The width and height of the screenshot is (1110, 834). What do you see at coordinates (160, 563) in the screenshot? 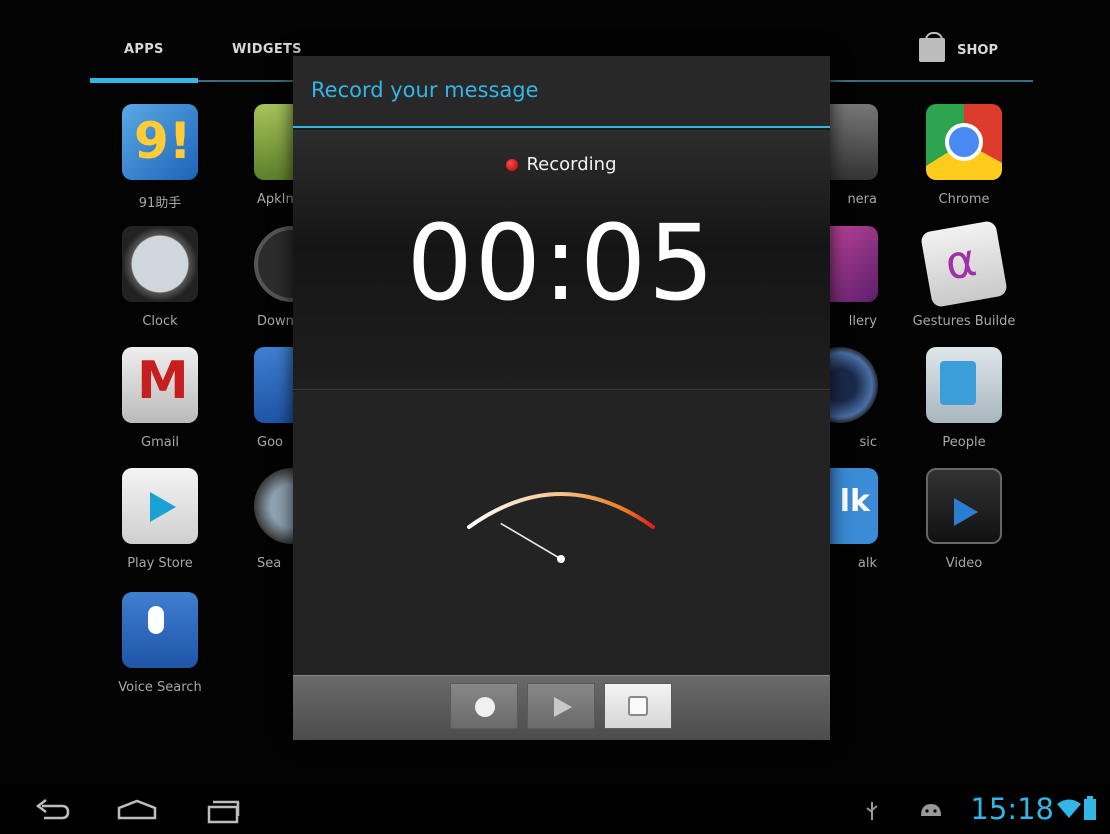
I see `app-label: Play Store` at bounding box center [160, 563].